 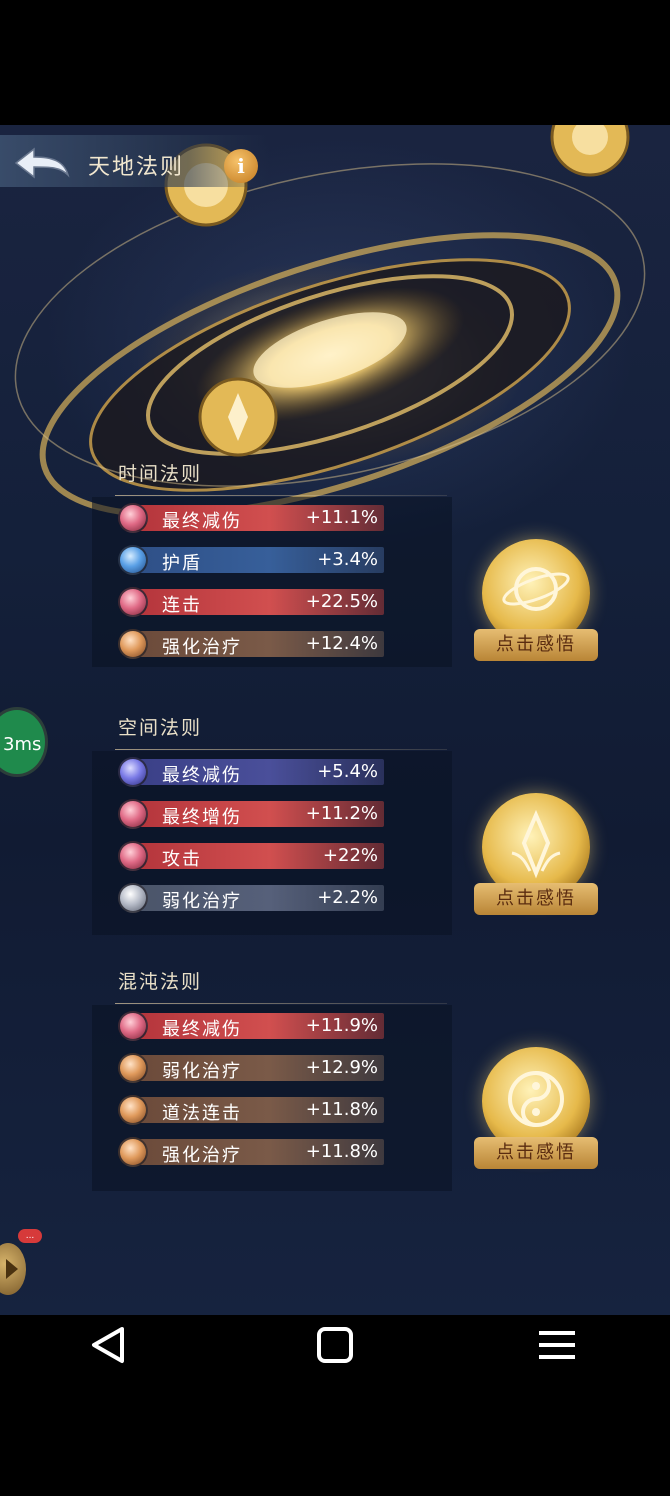 I want to click on side-expand-button, so click(x=13, y=1269).